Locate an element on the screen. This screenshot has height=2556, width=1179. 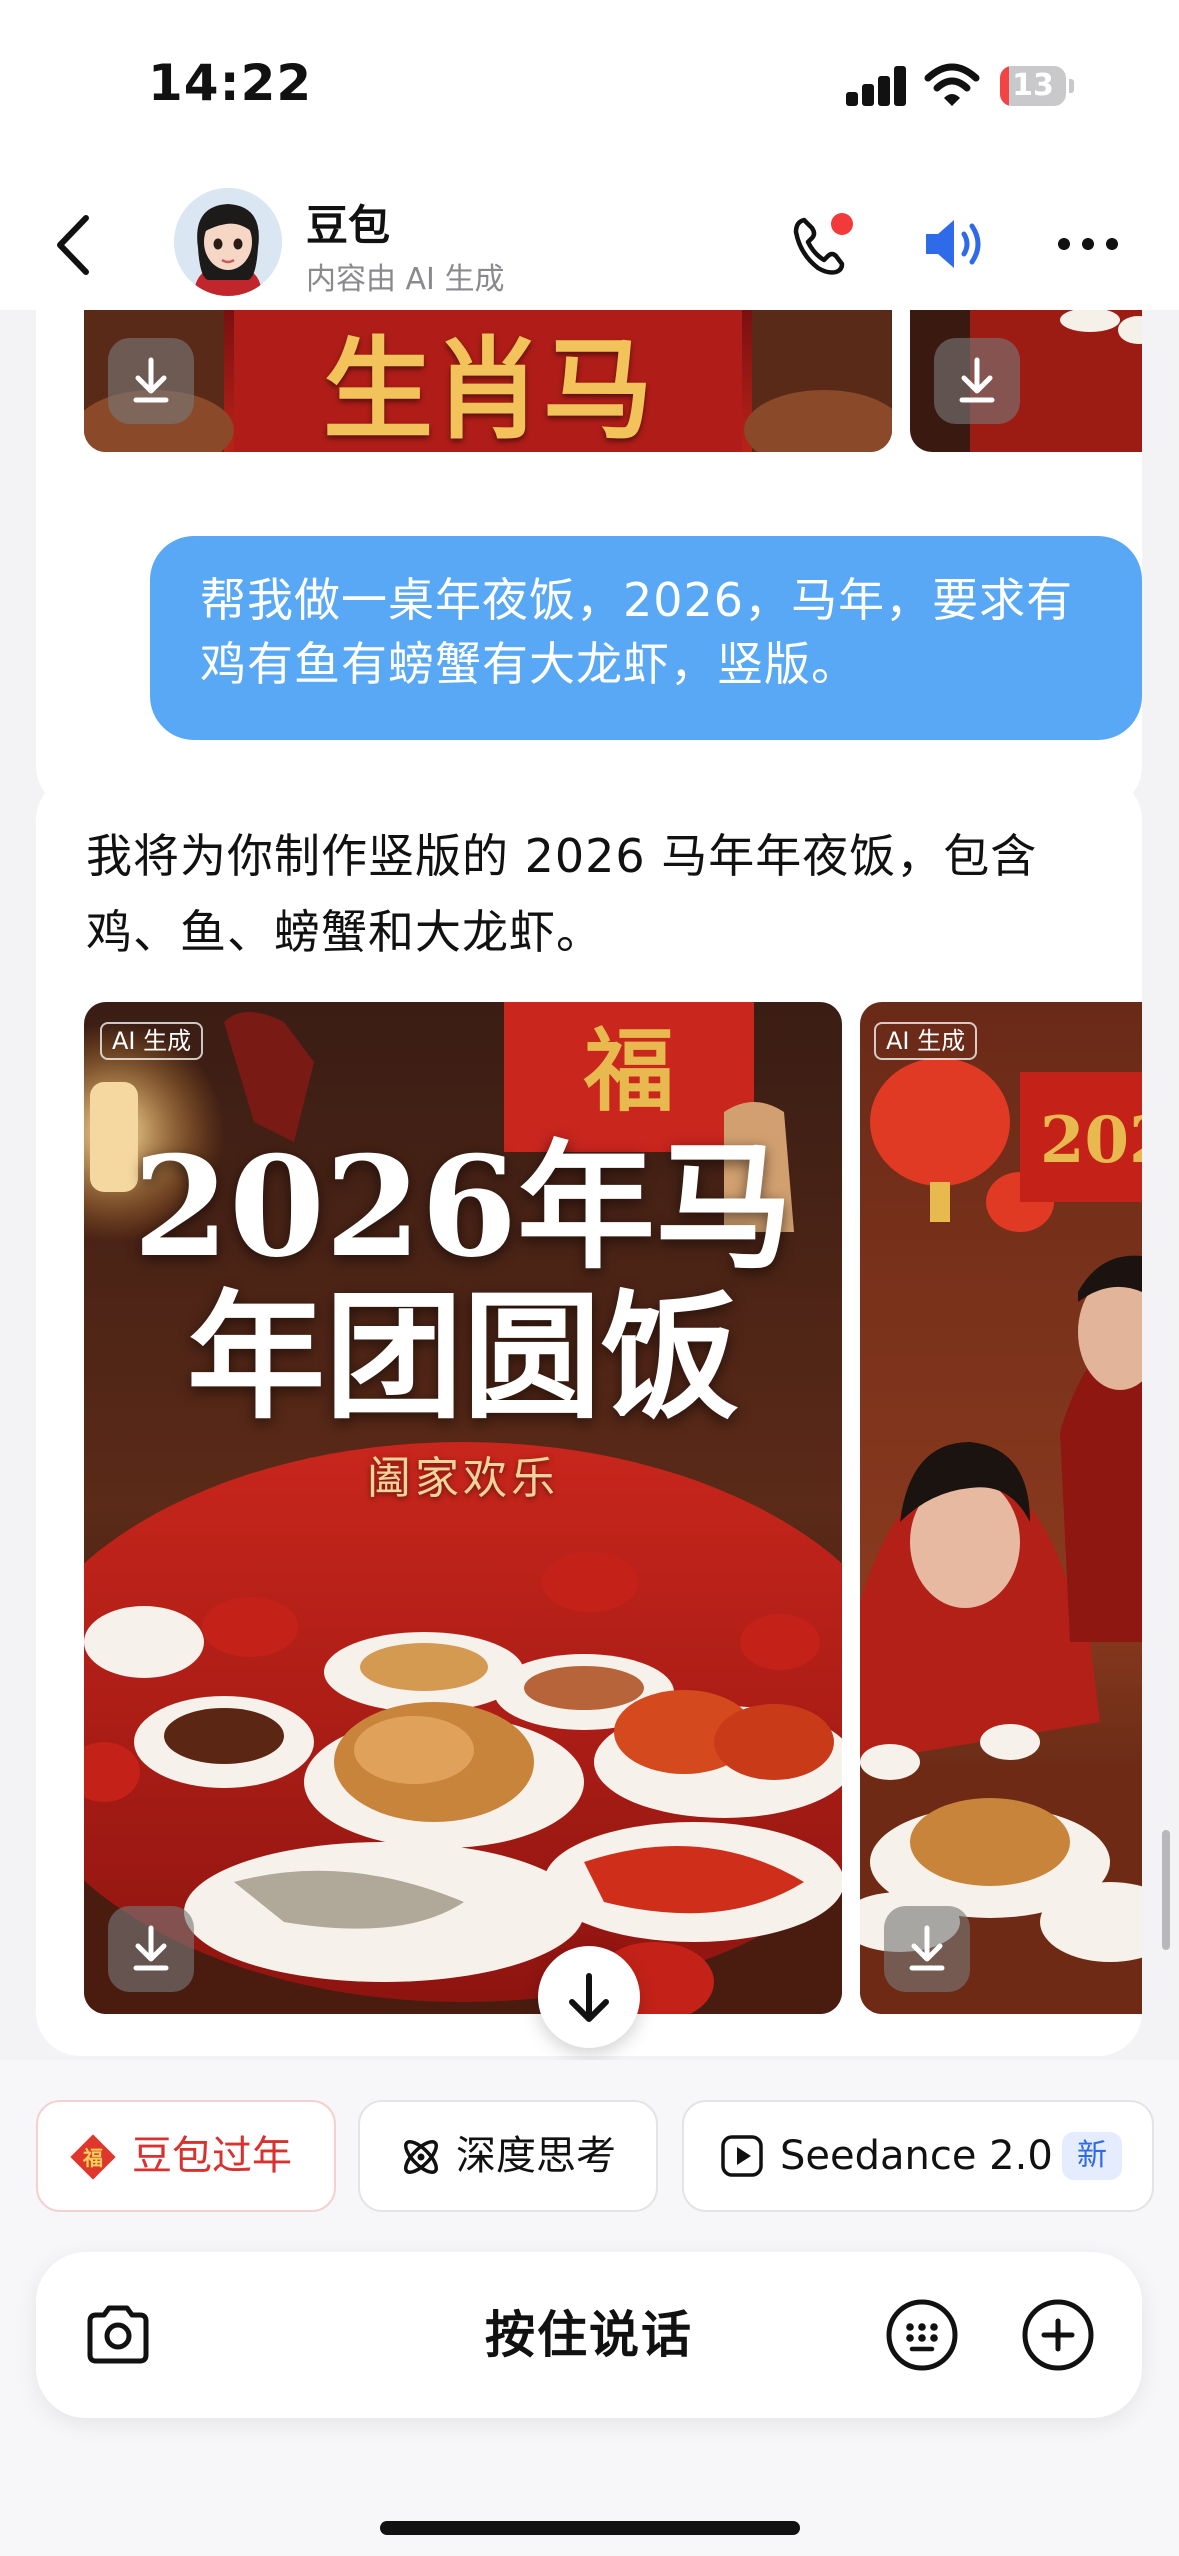
chip-doubao-new-year: 福 豆包过年 is located at coordinates (186, 2156).